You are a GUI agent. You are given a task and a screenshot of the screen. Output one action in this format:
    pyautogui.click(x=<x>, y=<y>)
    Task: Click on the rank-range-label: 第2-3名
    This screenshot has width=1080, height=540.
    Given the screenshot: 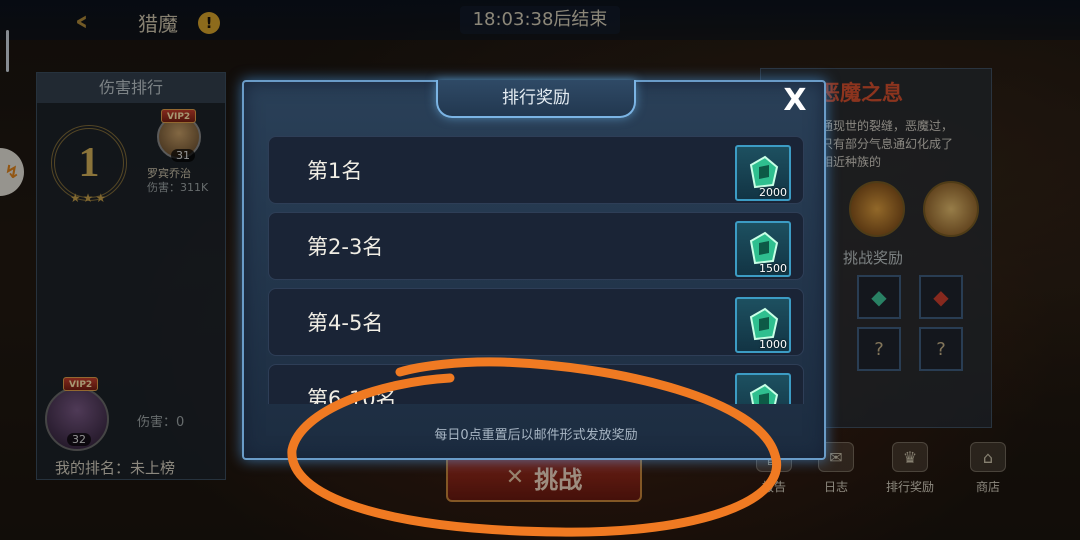 What is the action you would take?
    pyautogui.click(x=345, y=247)
    